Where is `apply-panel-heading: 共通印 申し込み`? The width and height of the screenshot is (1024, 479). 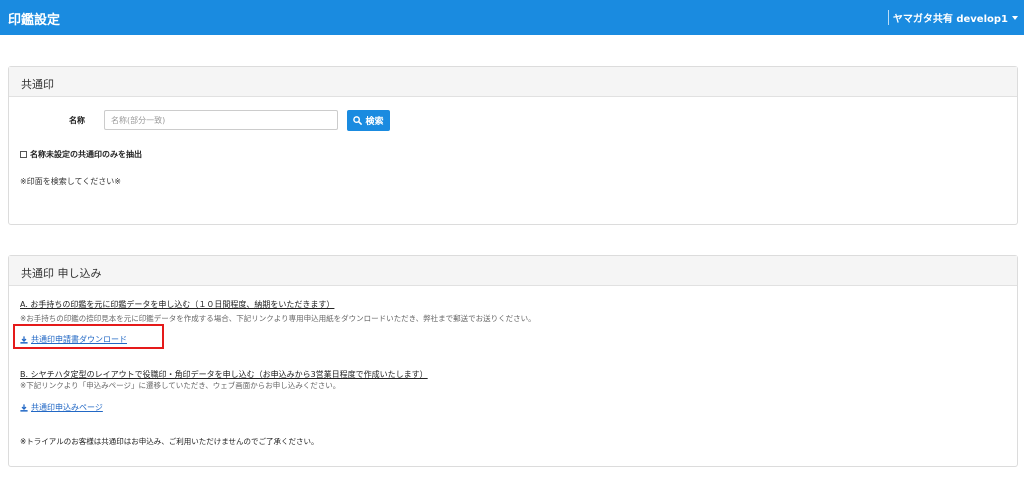
apply-panel-heading: 共通印 申し込み is located at coordinates (513, 271).